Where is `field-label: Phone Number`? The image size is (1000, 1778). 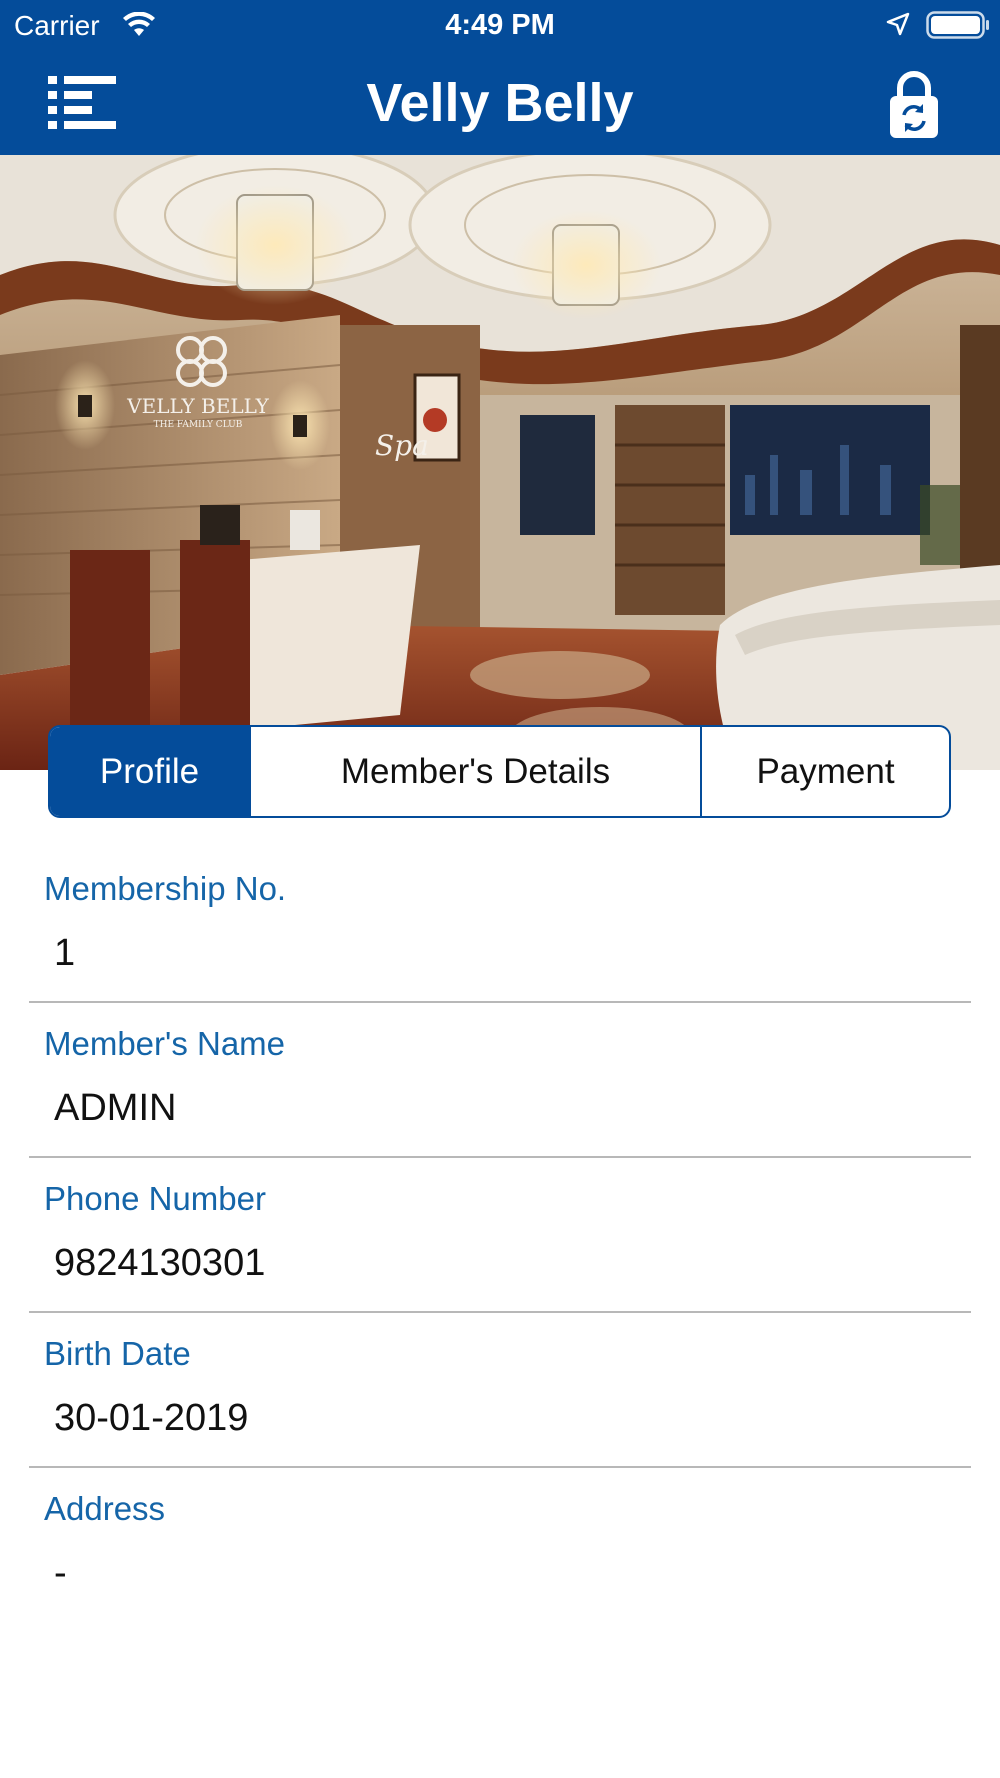
field-label: Phone Number is located at coordinates (155, 1198).